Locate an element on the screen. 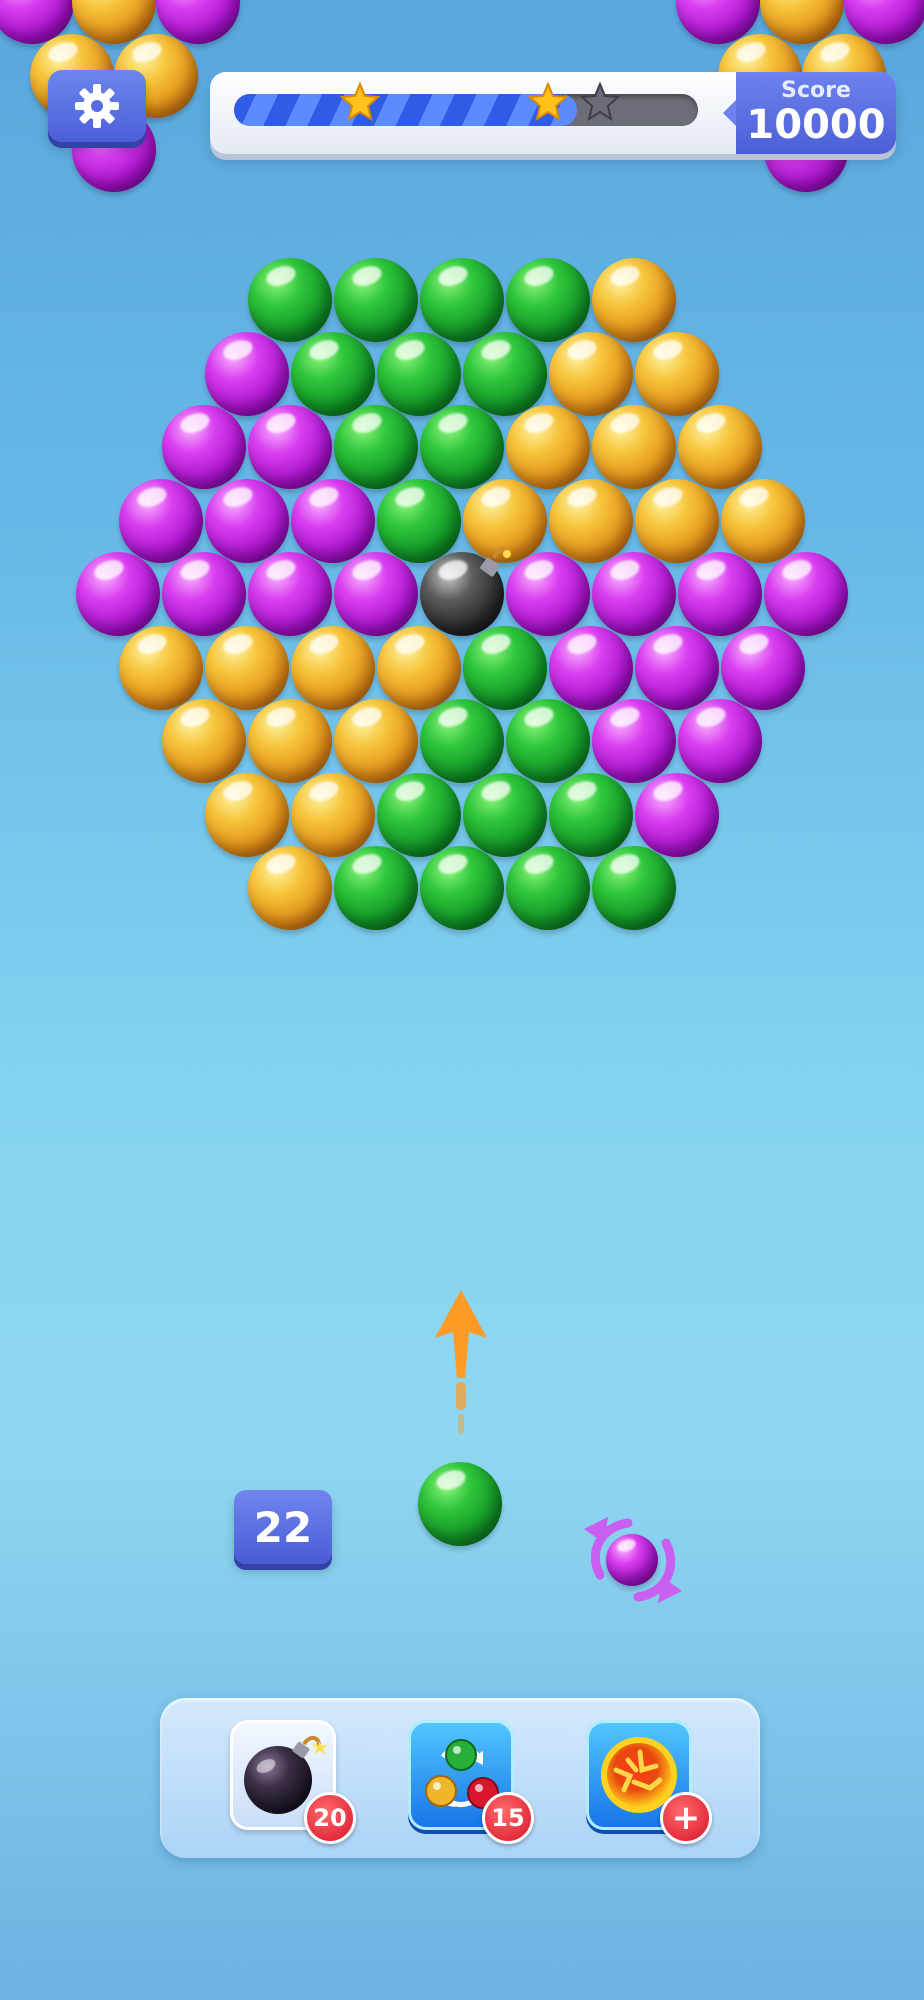 The height and width of the screenshot is (2000, 924). gear-icon is located at coordinates (97, 106).